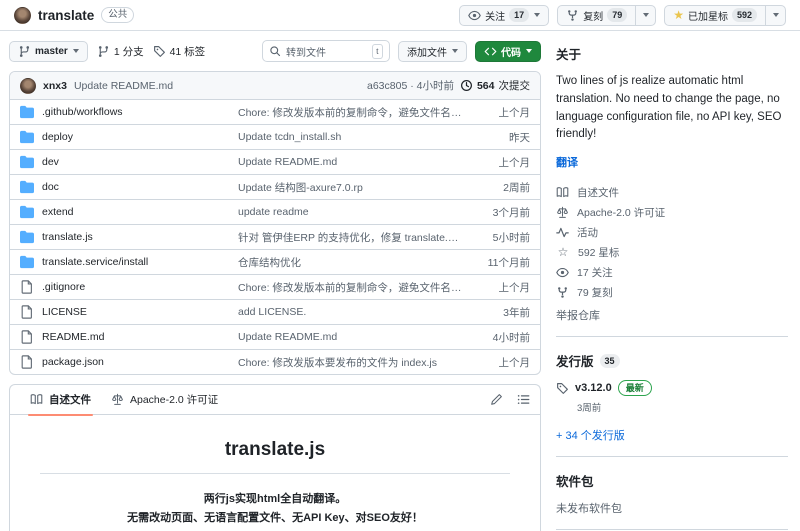  What do you see at coordinates (70, 400) in the screenshot?
I see `tab-readme-label: 自述文件` at bounding box center [70, 400].